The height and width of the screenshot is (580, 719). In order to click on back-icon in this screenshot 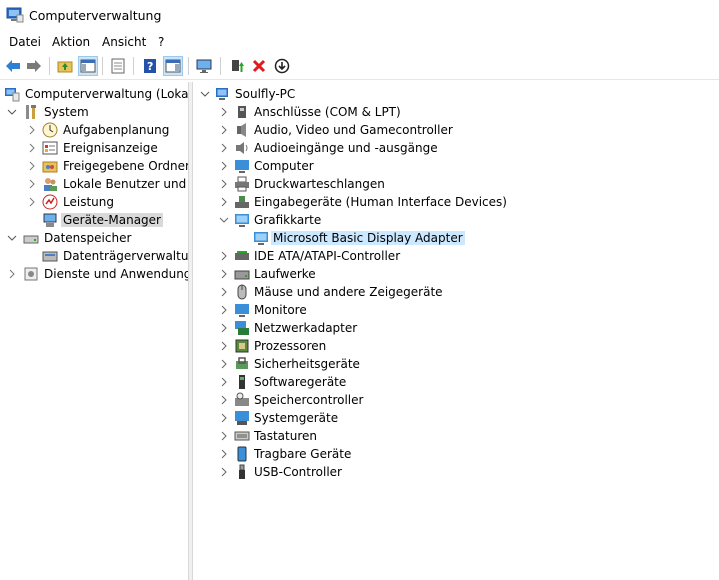, I will do `click(13, 66)`.